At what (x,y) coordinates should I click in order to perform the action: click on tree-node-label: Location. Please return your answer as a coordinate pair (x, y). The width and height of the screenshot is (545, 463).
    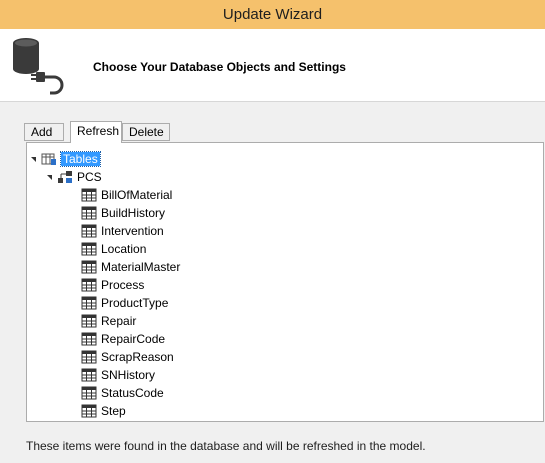
    Looking at the image, I should click on (124, 249).